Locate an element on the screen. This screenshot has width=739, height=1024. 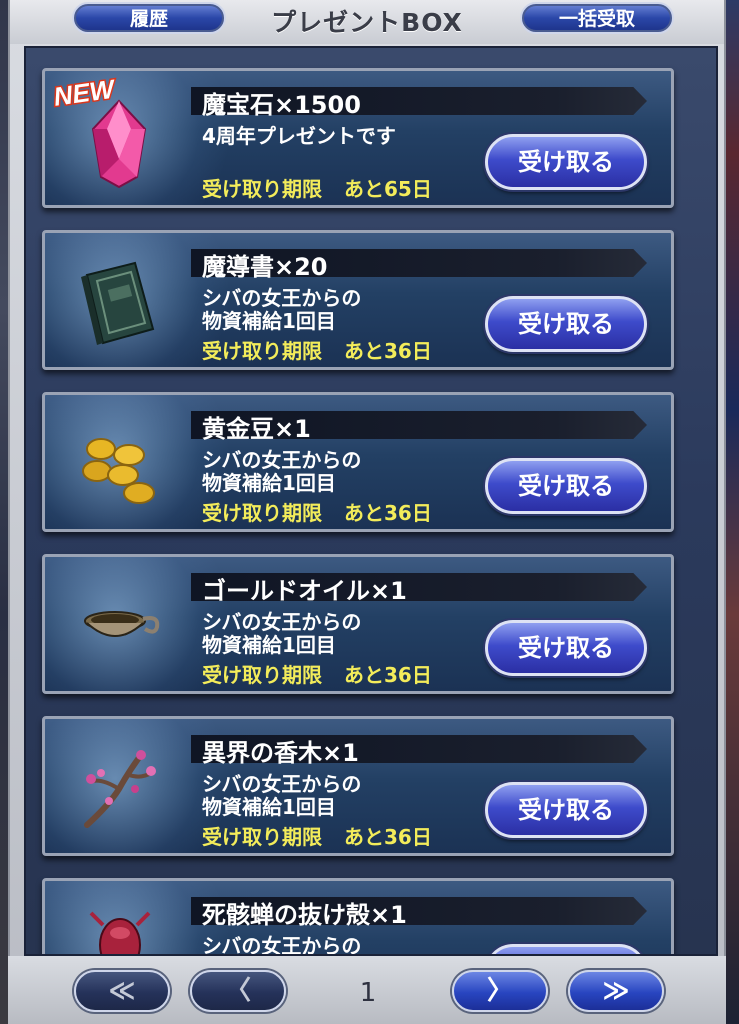
pagination-bar: ≪ 〈 1 〉 ≫ is located at coordinates (367, 990).